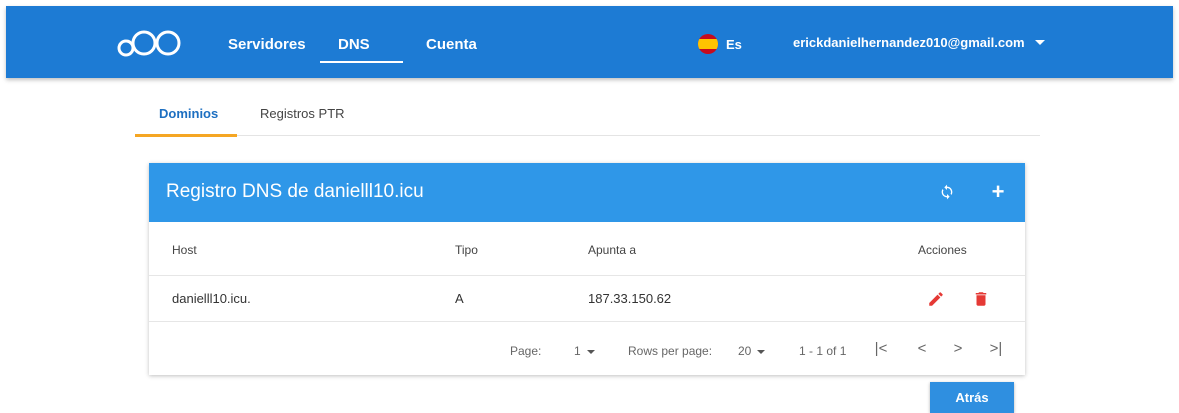 The image size is (1179, 413). I want to click on card-header: Registro DNS de danielll10.icu +, so click(587, 192).